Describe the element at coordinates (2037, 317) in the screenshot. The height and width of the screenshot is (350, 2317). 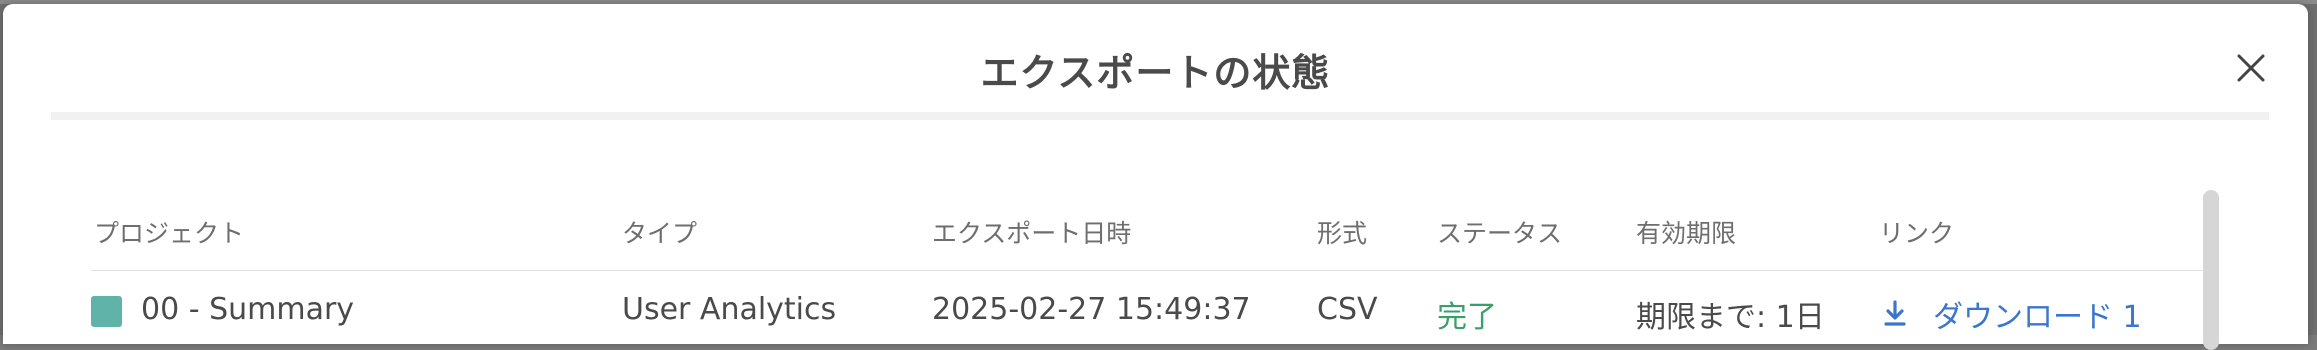
I see `download-link-label: ダウンロード 1` at that location.